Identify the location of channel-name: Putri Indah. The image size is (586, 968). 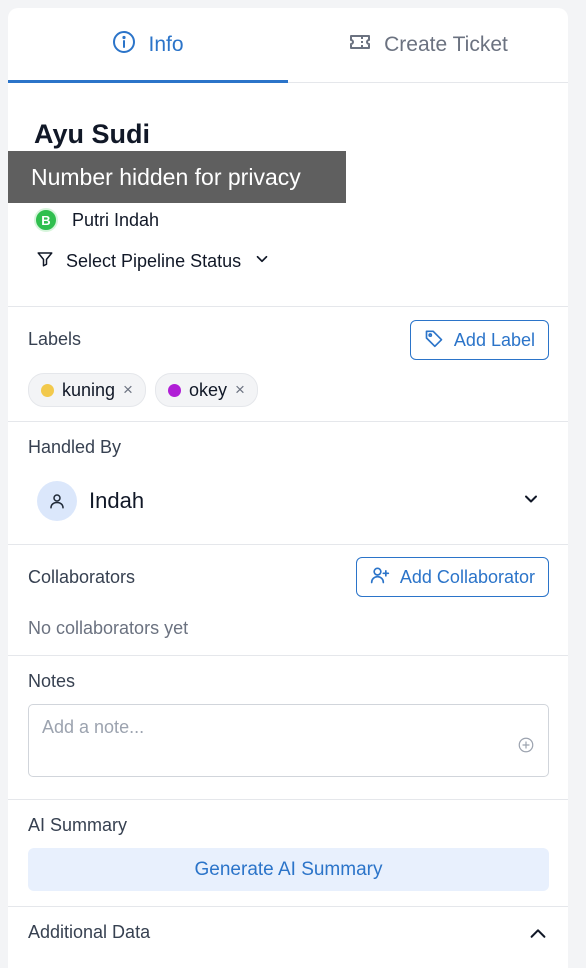
(116, 219).